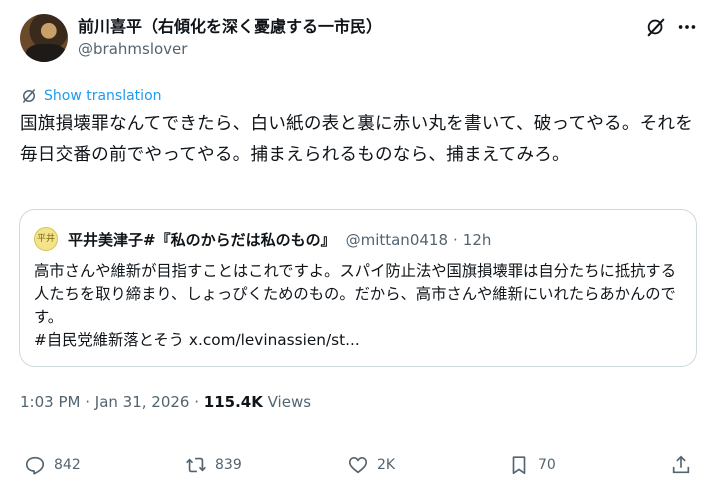 This screenshot has width=717, height=492. I want to click on translate-icon, so click(29, 96).